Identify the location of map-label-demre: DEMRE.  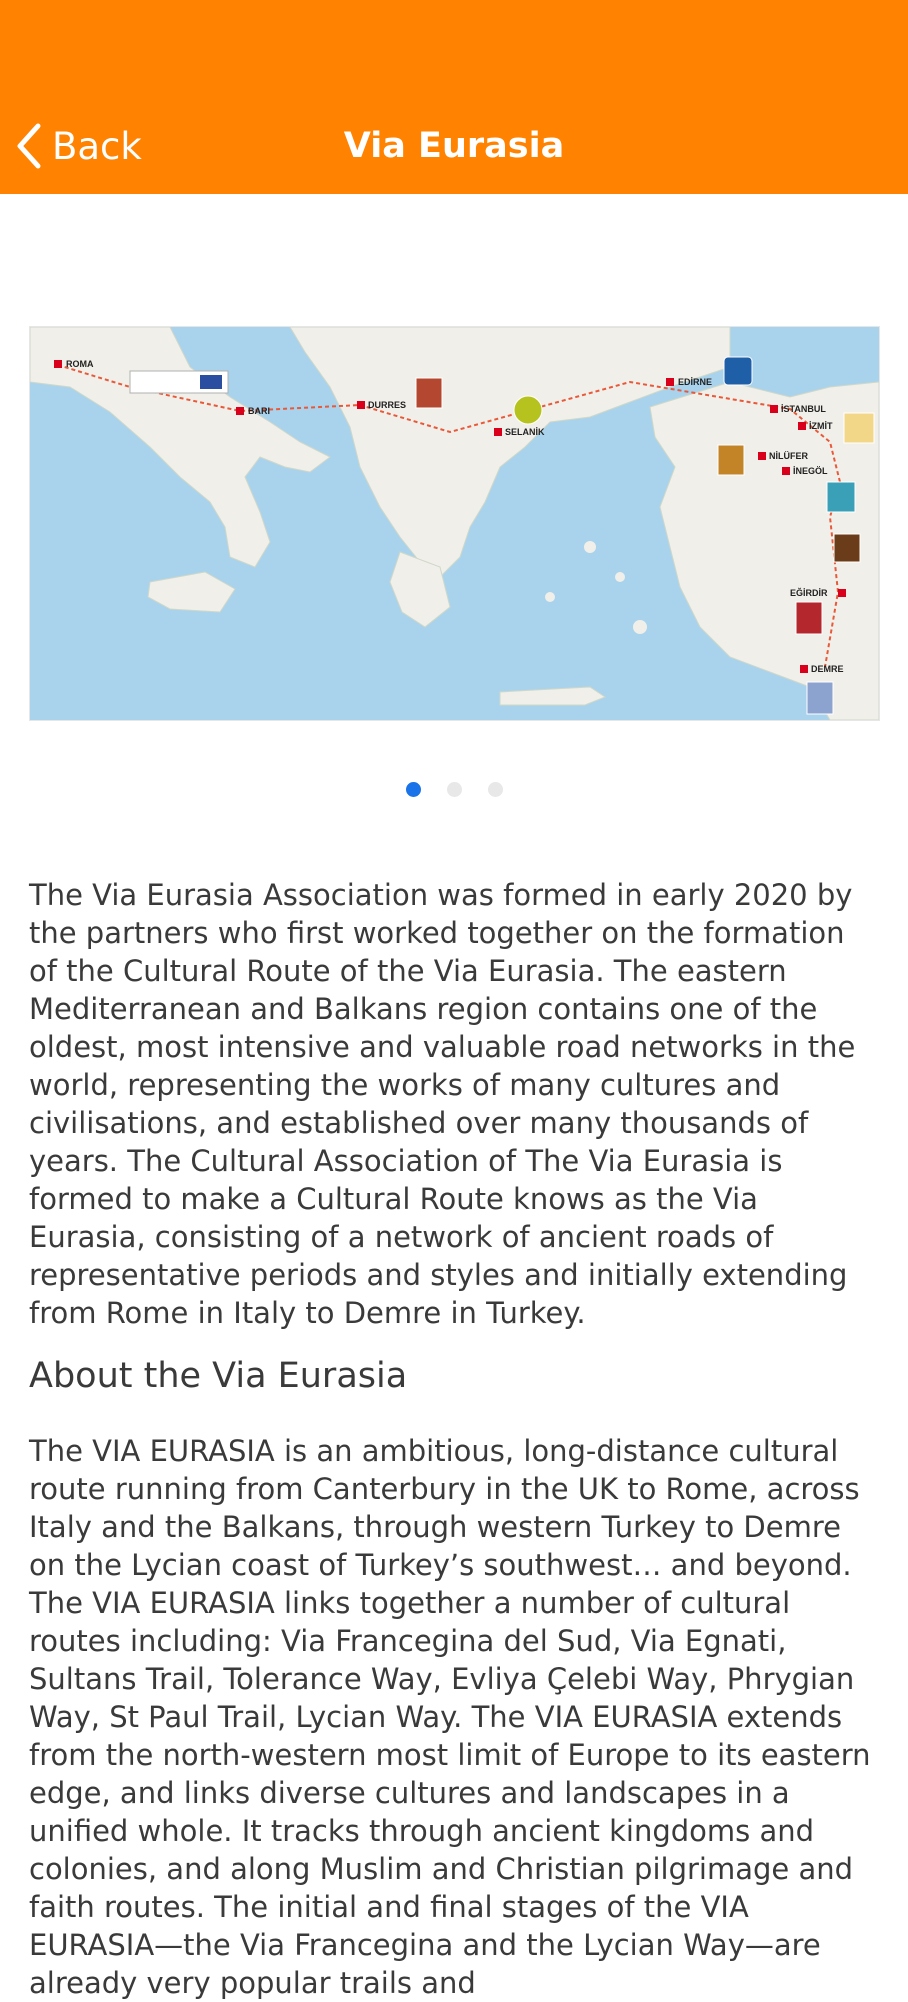
(827, 669).